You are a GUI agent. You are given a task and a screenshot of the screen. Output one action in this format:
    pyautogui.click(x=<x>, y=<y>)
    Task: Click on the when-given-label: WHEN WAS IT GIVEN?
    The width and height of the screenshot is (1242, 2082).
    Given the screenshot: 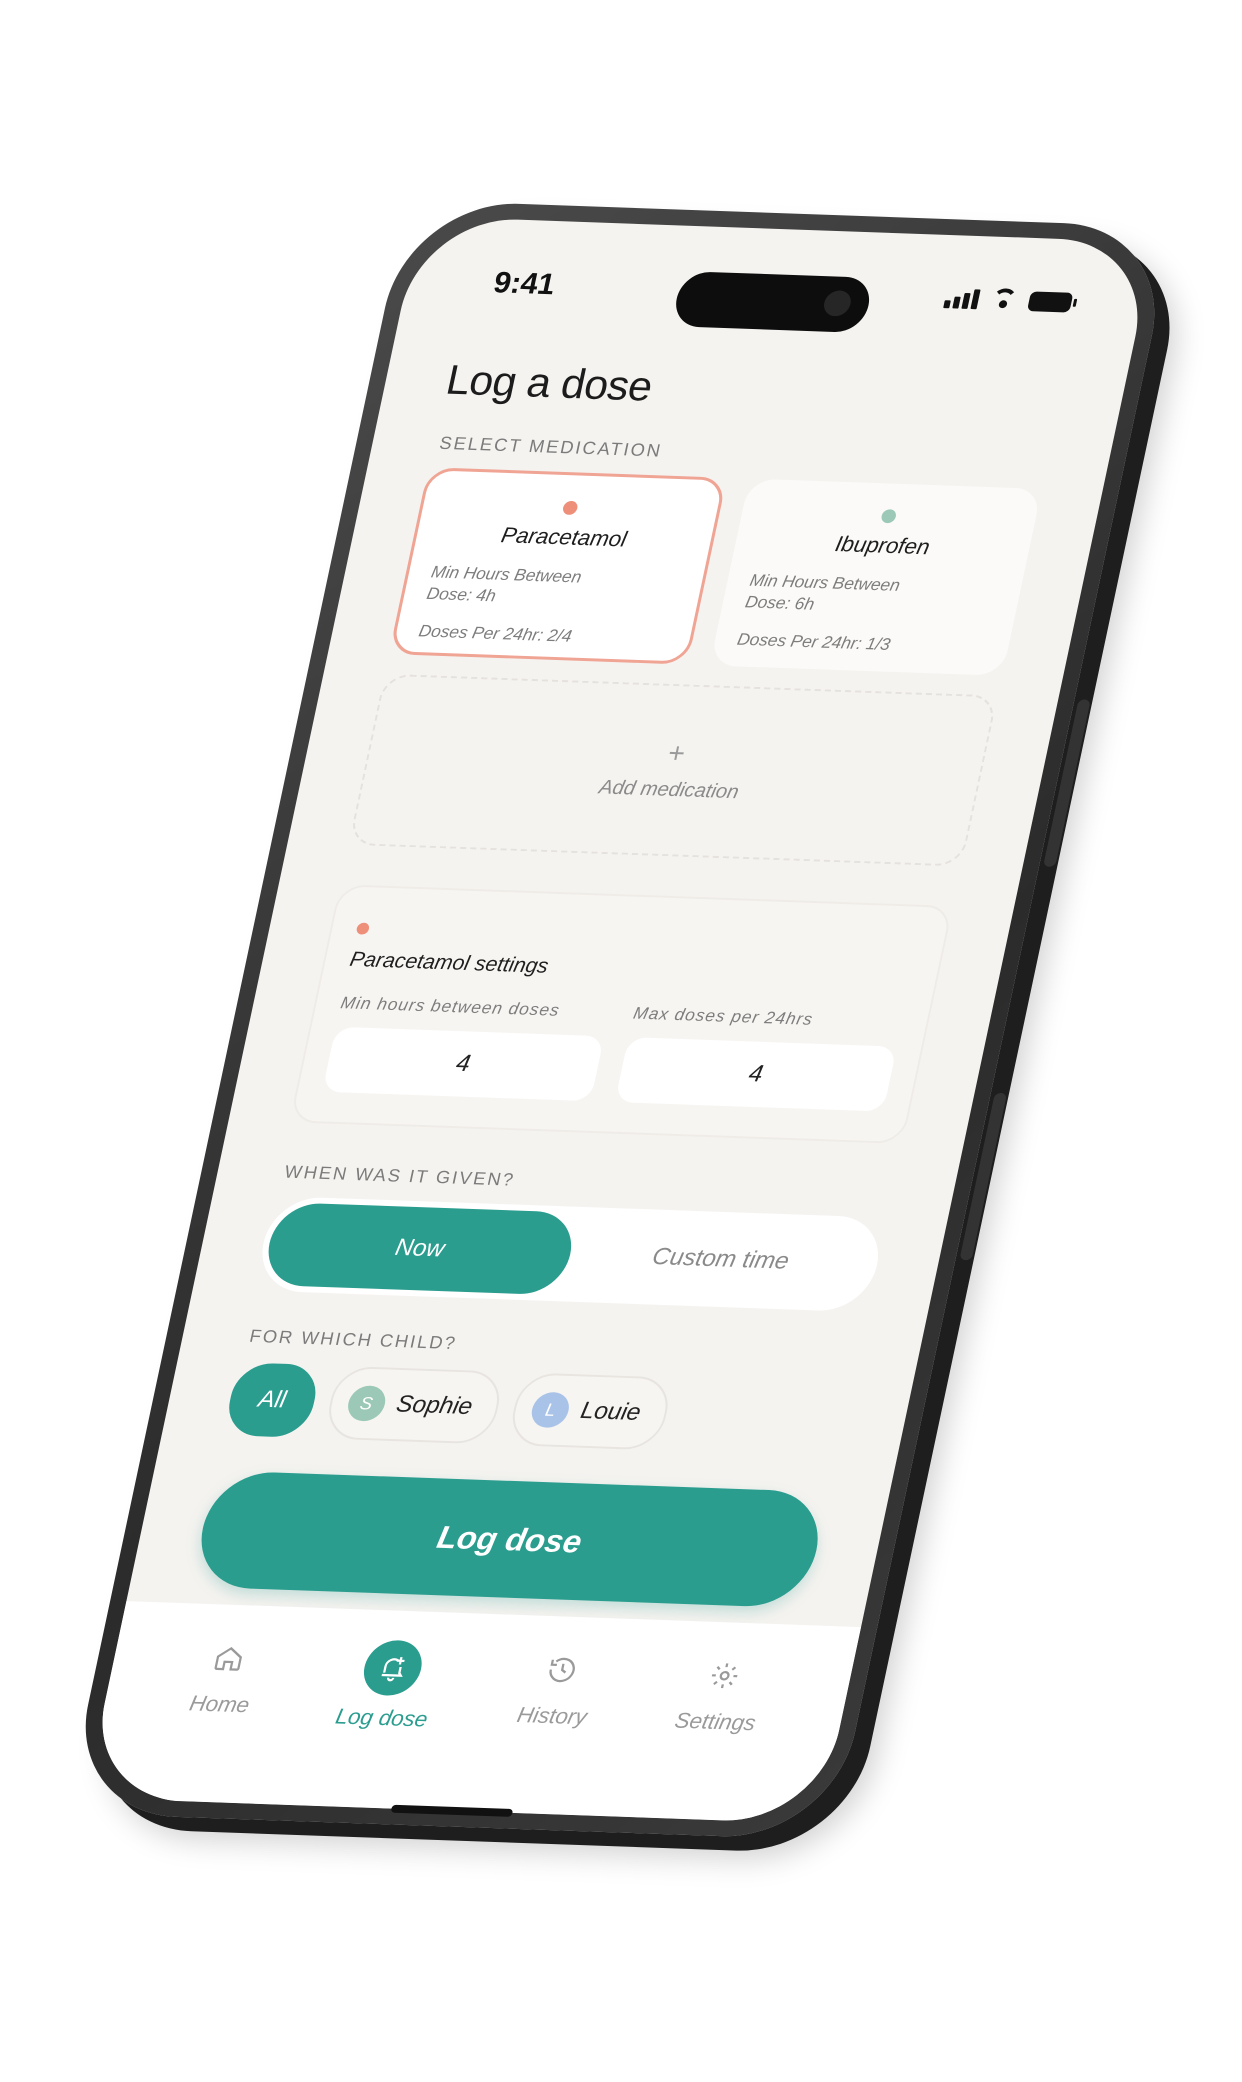 What is the action you would take?
    pyautogui.click(x=399, y=1175)
    